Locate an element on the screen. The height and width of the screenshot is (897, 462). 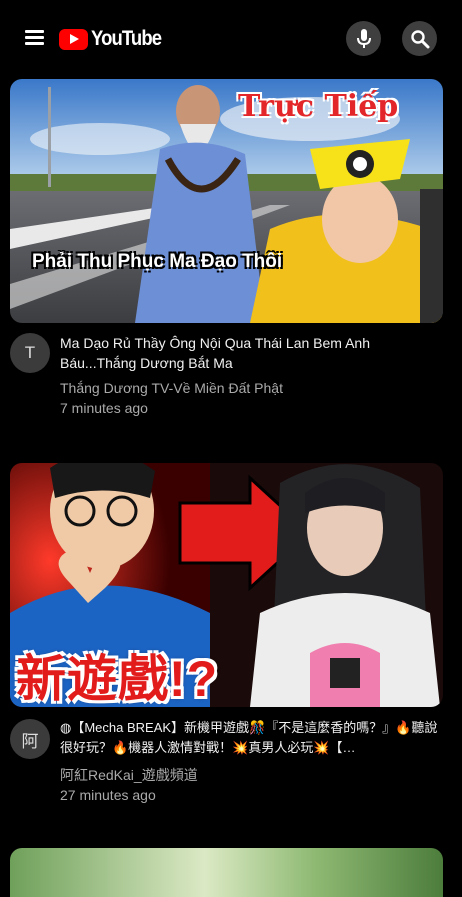
voice-search-button is located at coordinates (363, 38).